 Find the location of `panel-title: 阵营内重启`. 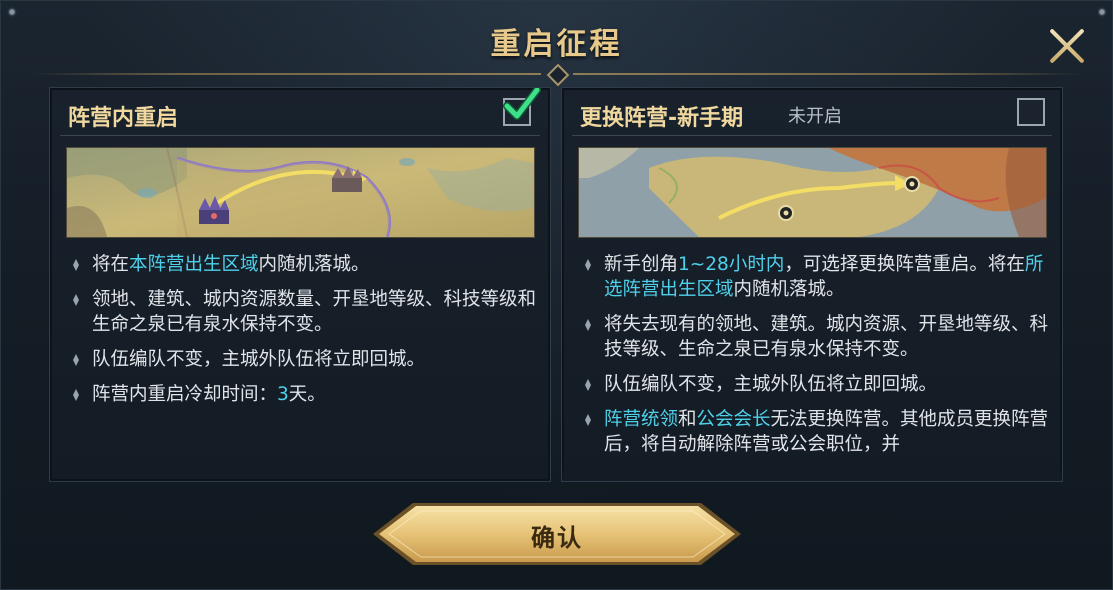

panel-title: 阵营内重启 is located at coordinates (123, 118).